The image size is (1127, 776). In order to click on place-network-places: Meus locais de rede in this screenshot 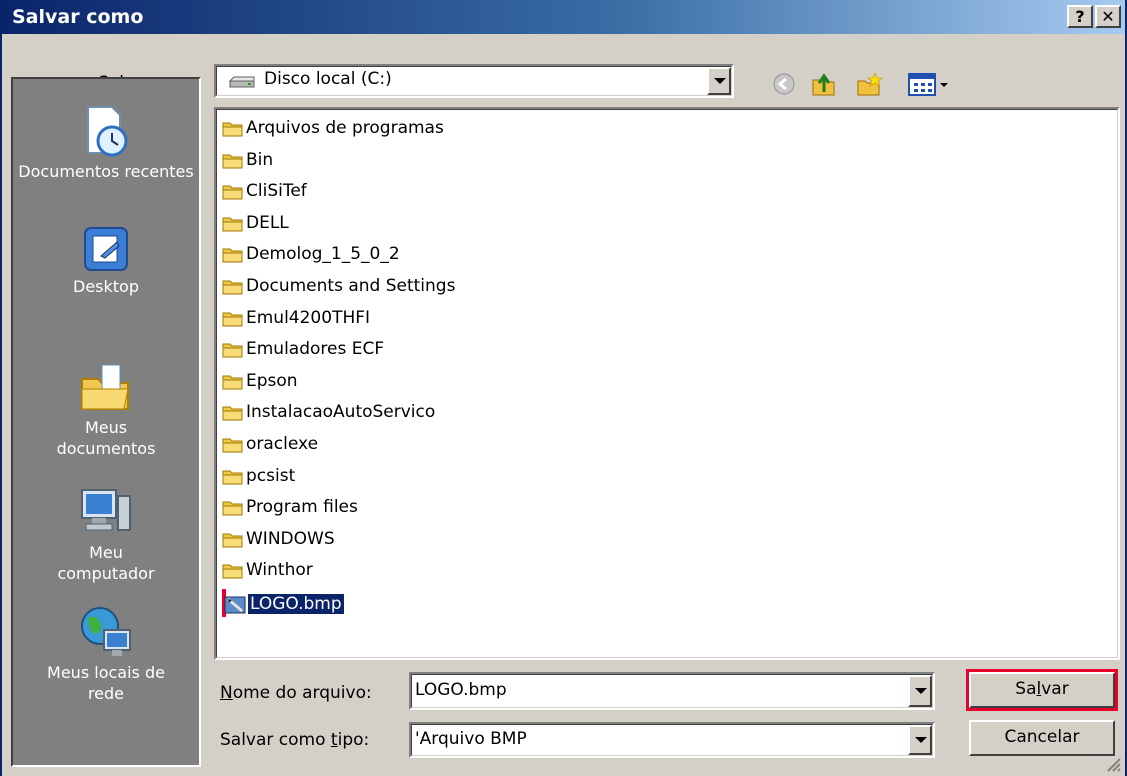, I will do `click(106, 654)`.